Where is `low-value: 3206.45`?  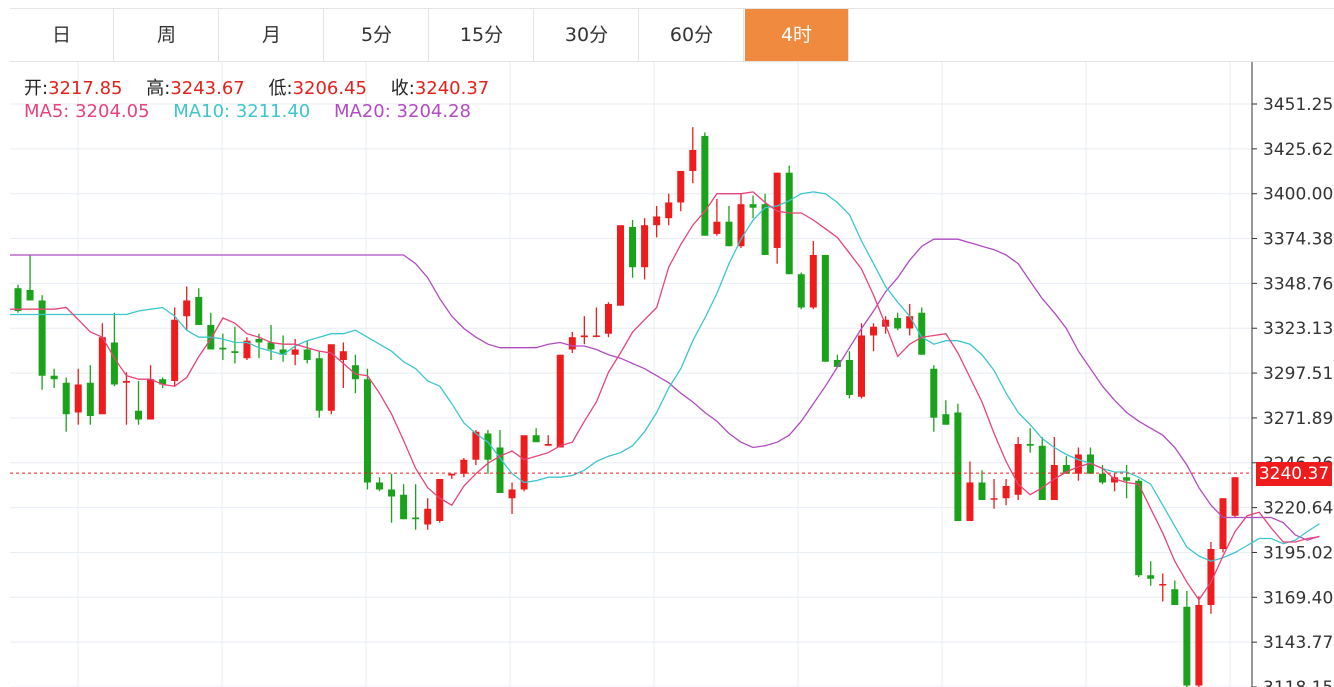 low-value: 3206.45 is located at coordinates (330, 88).